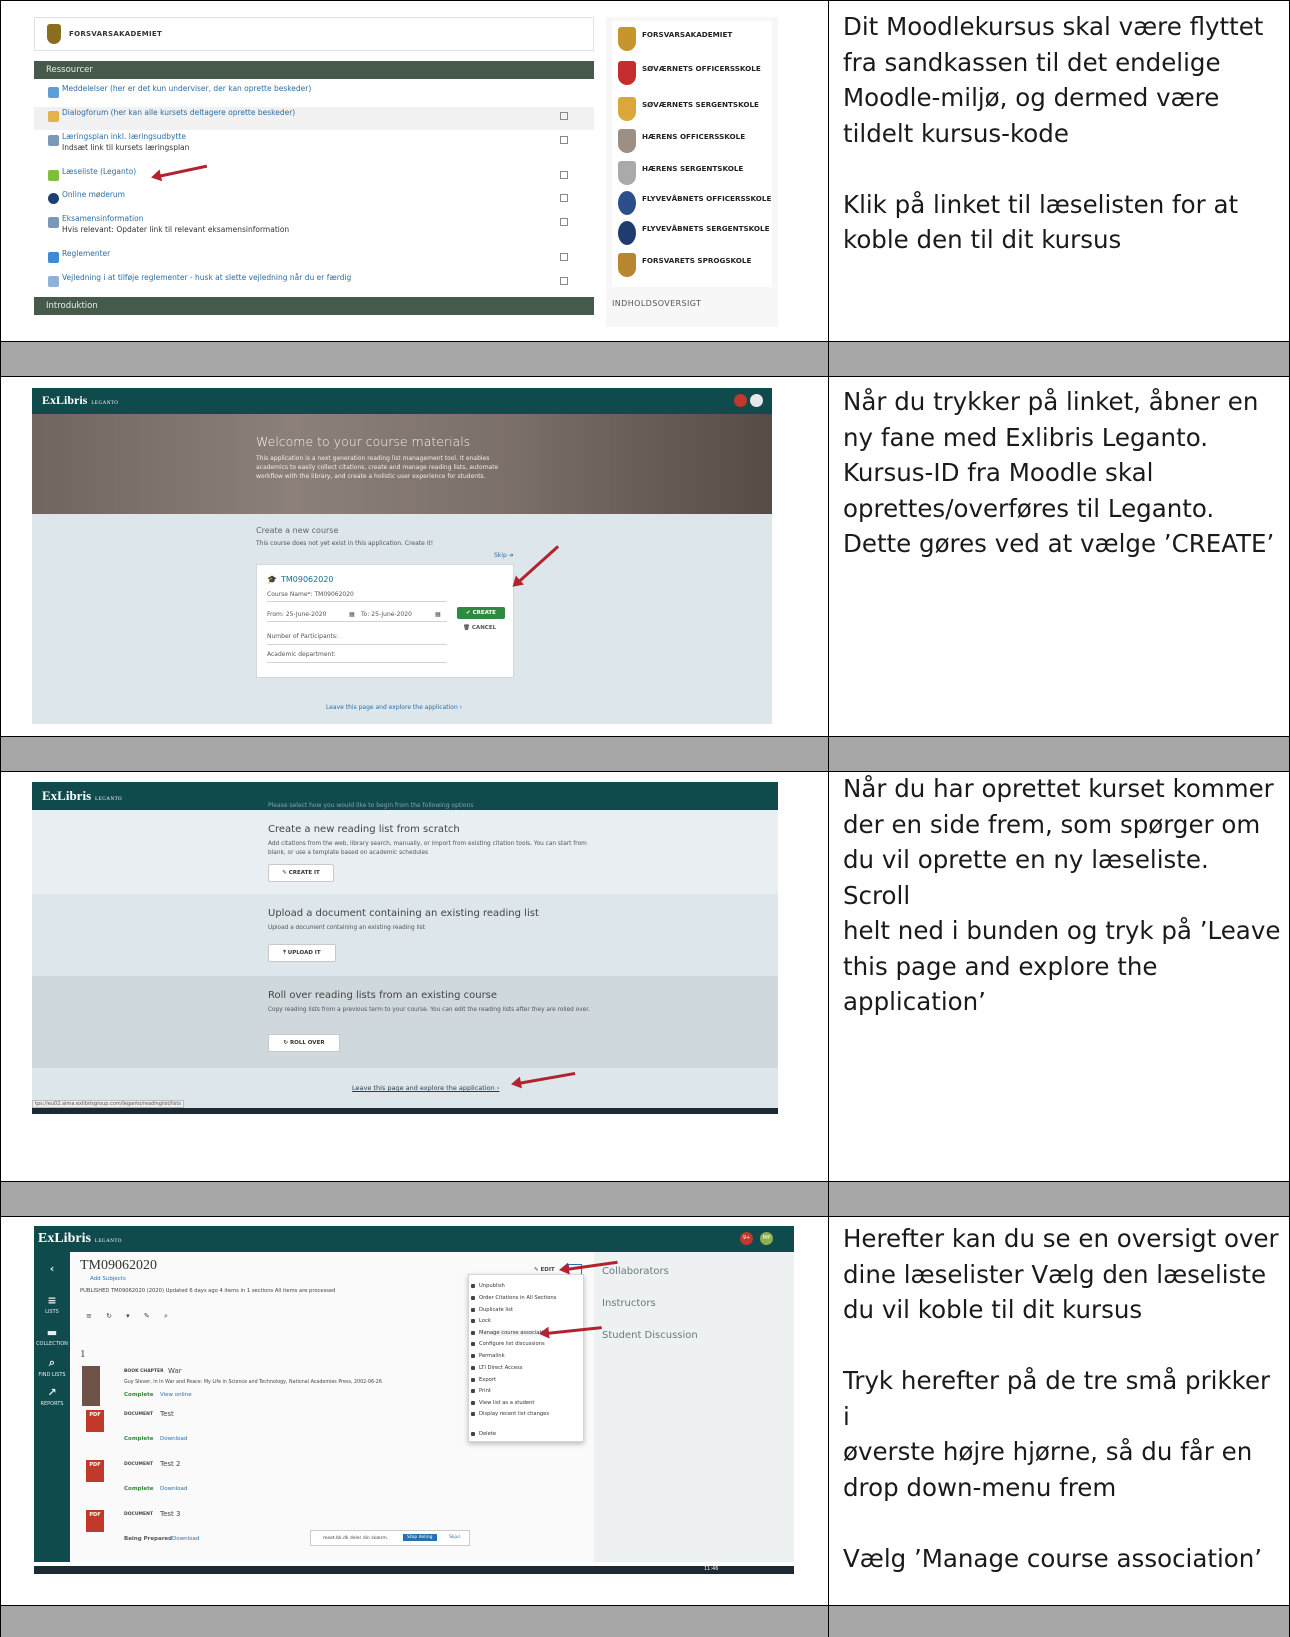 The image size is (1290, 1637). Describe the element at coordinates (272, 579) in the screenshot. I see `graduation-cap-icon: 🎓` at that location.